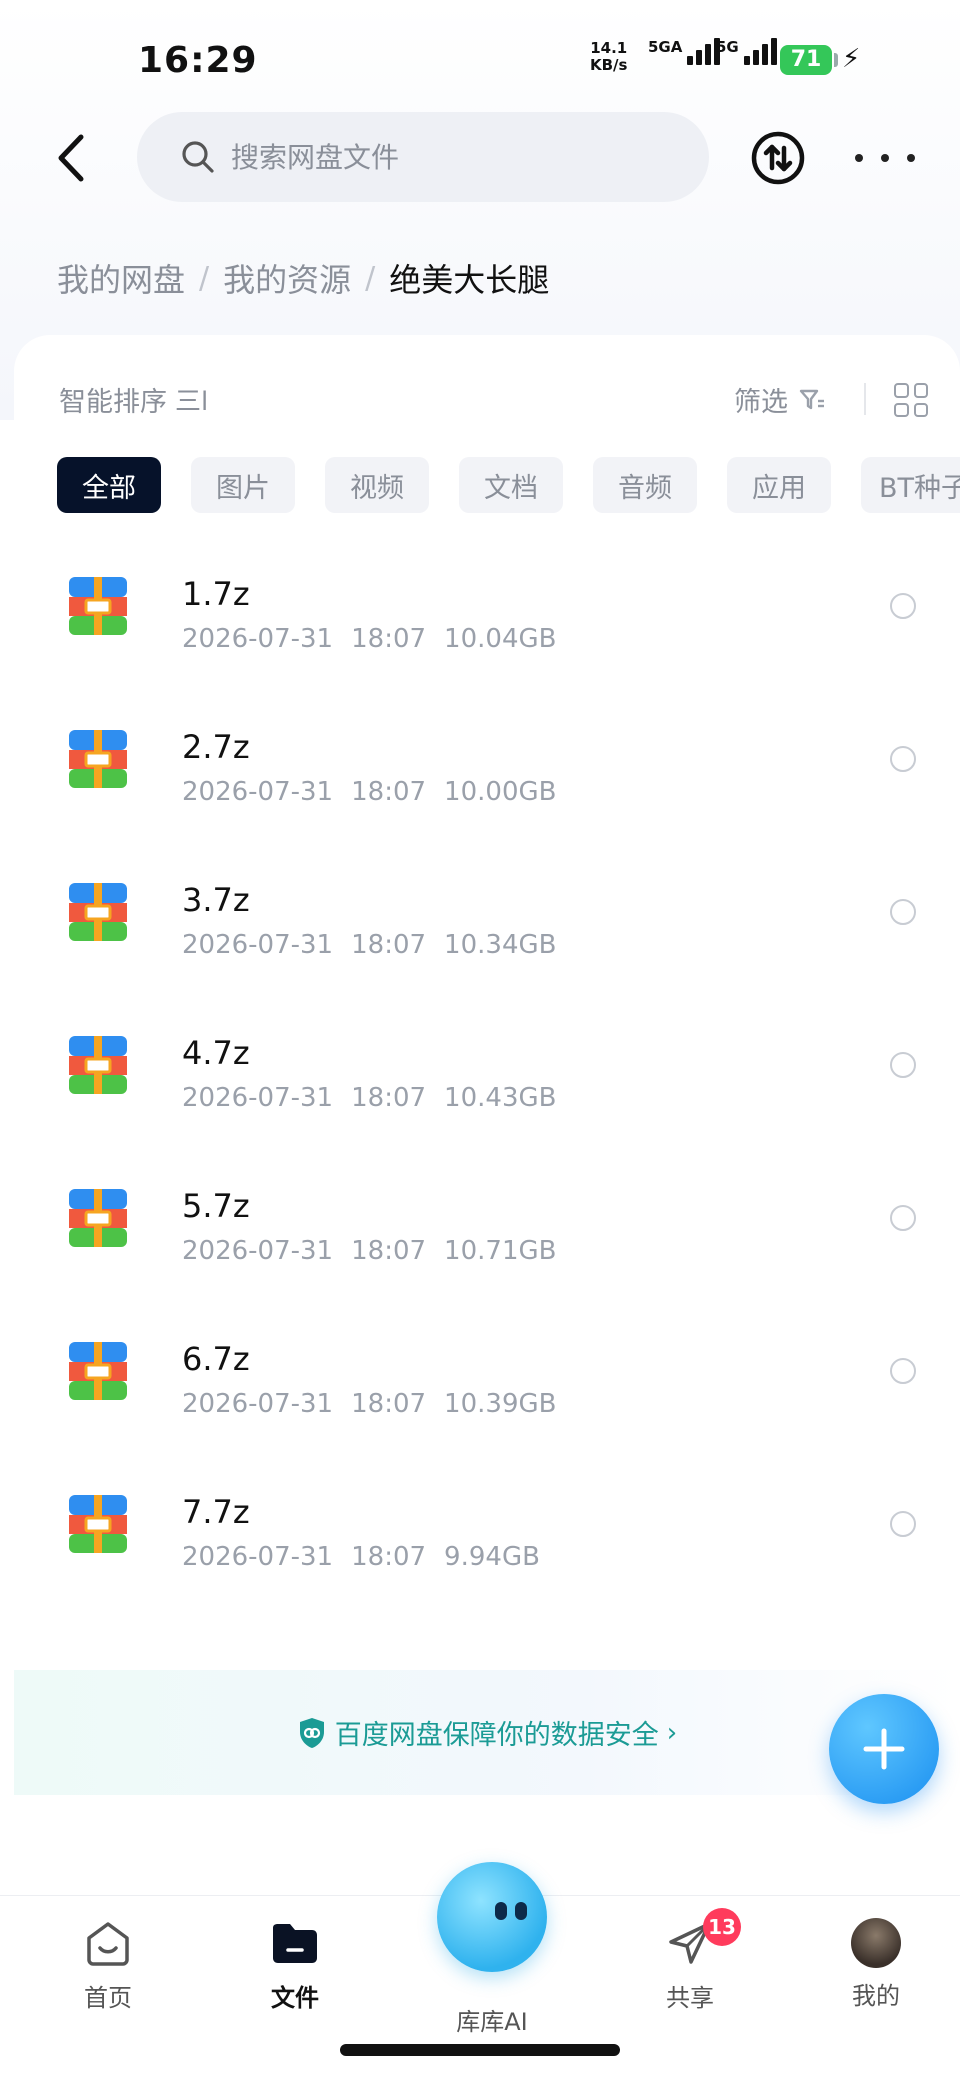 Image resolution: width=960 pixels, height=2081 pixels. Describe the element at coordinates (865, 399) in the screenshot. I see `toolbar-divider` at that location.